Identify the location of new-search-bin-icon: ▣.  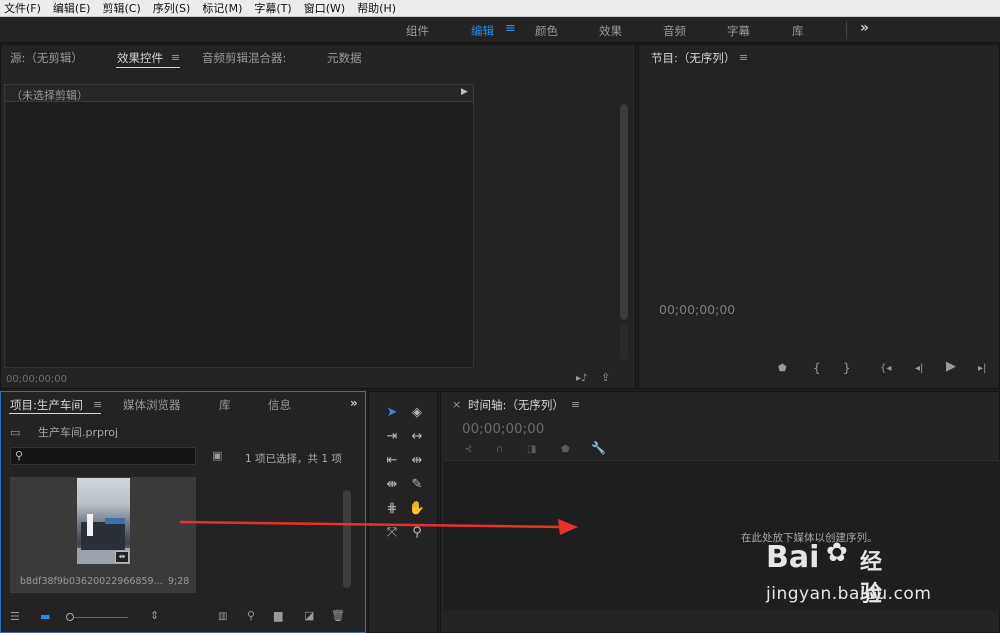
(217, 456).